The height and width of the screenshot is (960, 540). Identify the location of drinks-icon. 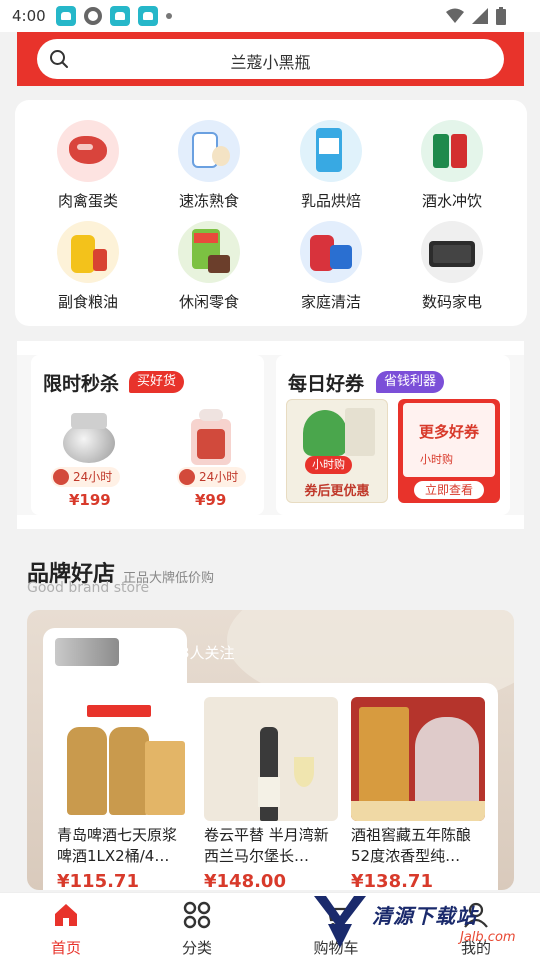
(452, 151).